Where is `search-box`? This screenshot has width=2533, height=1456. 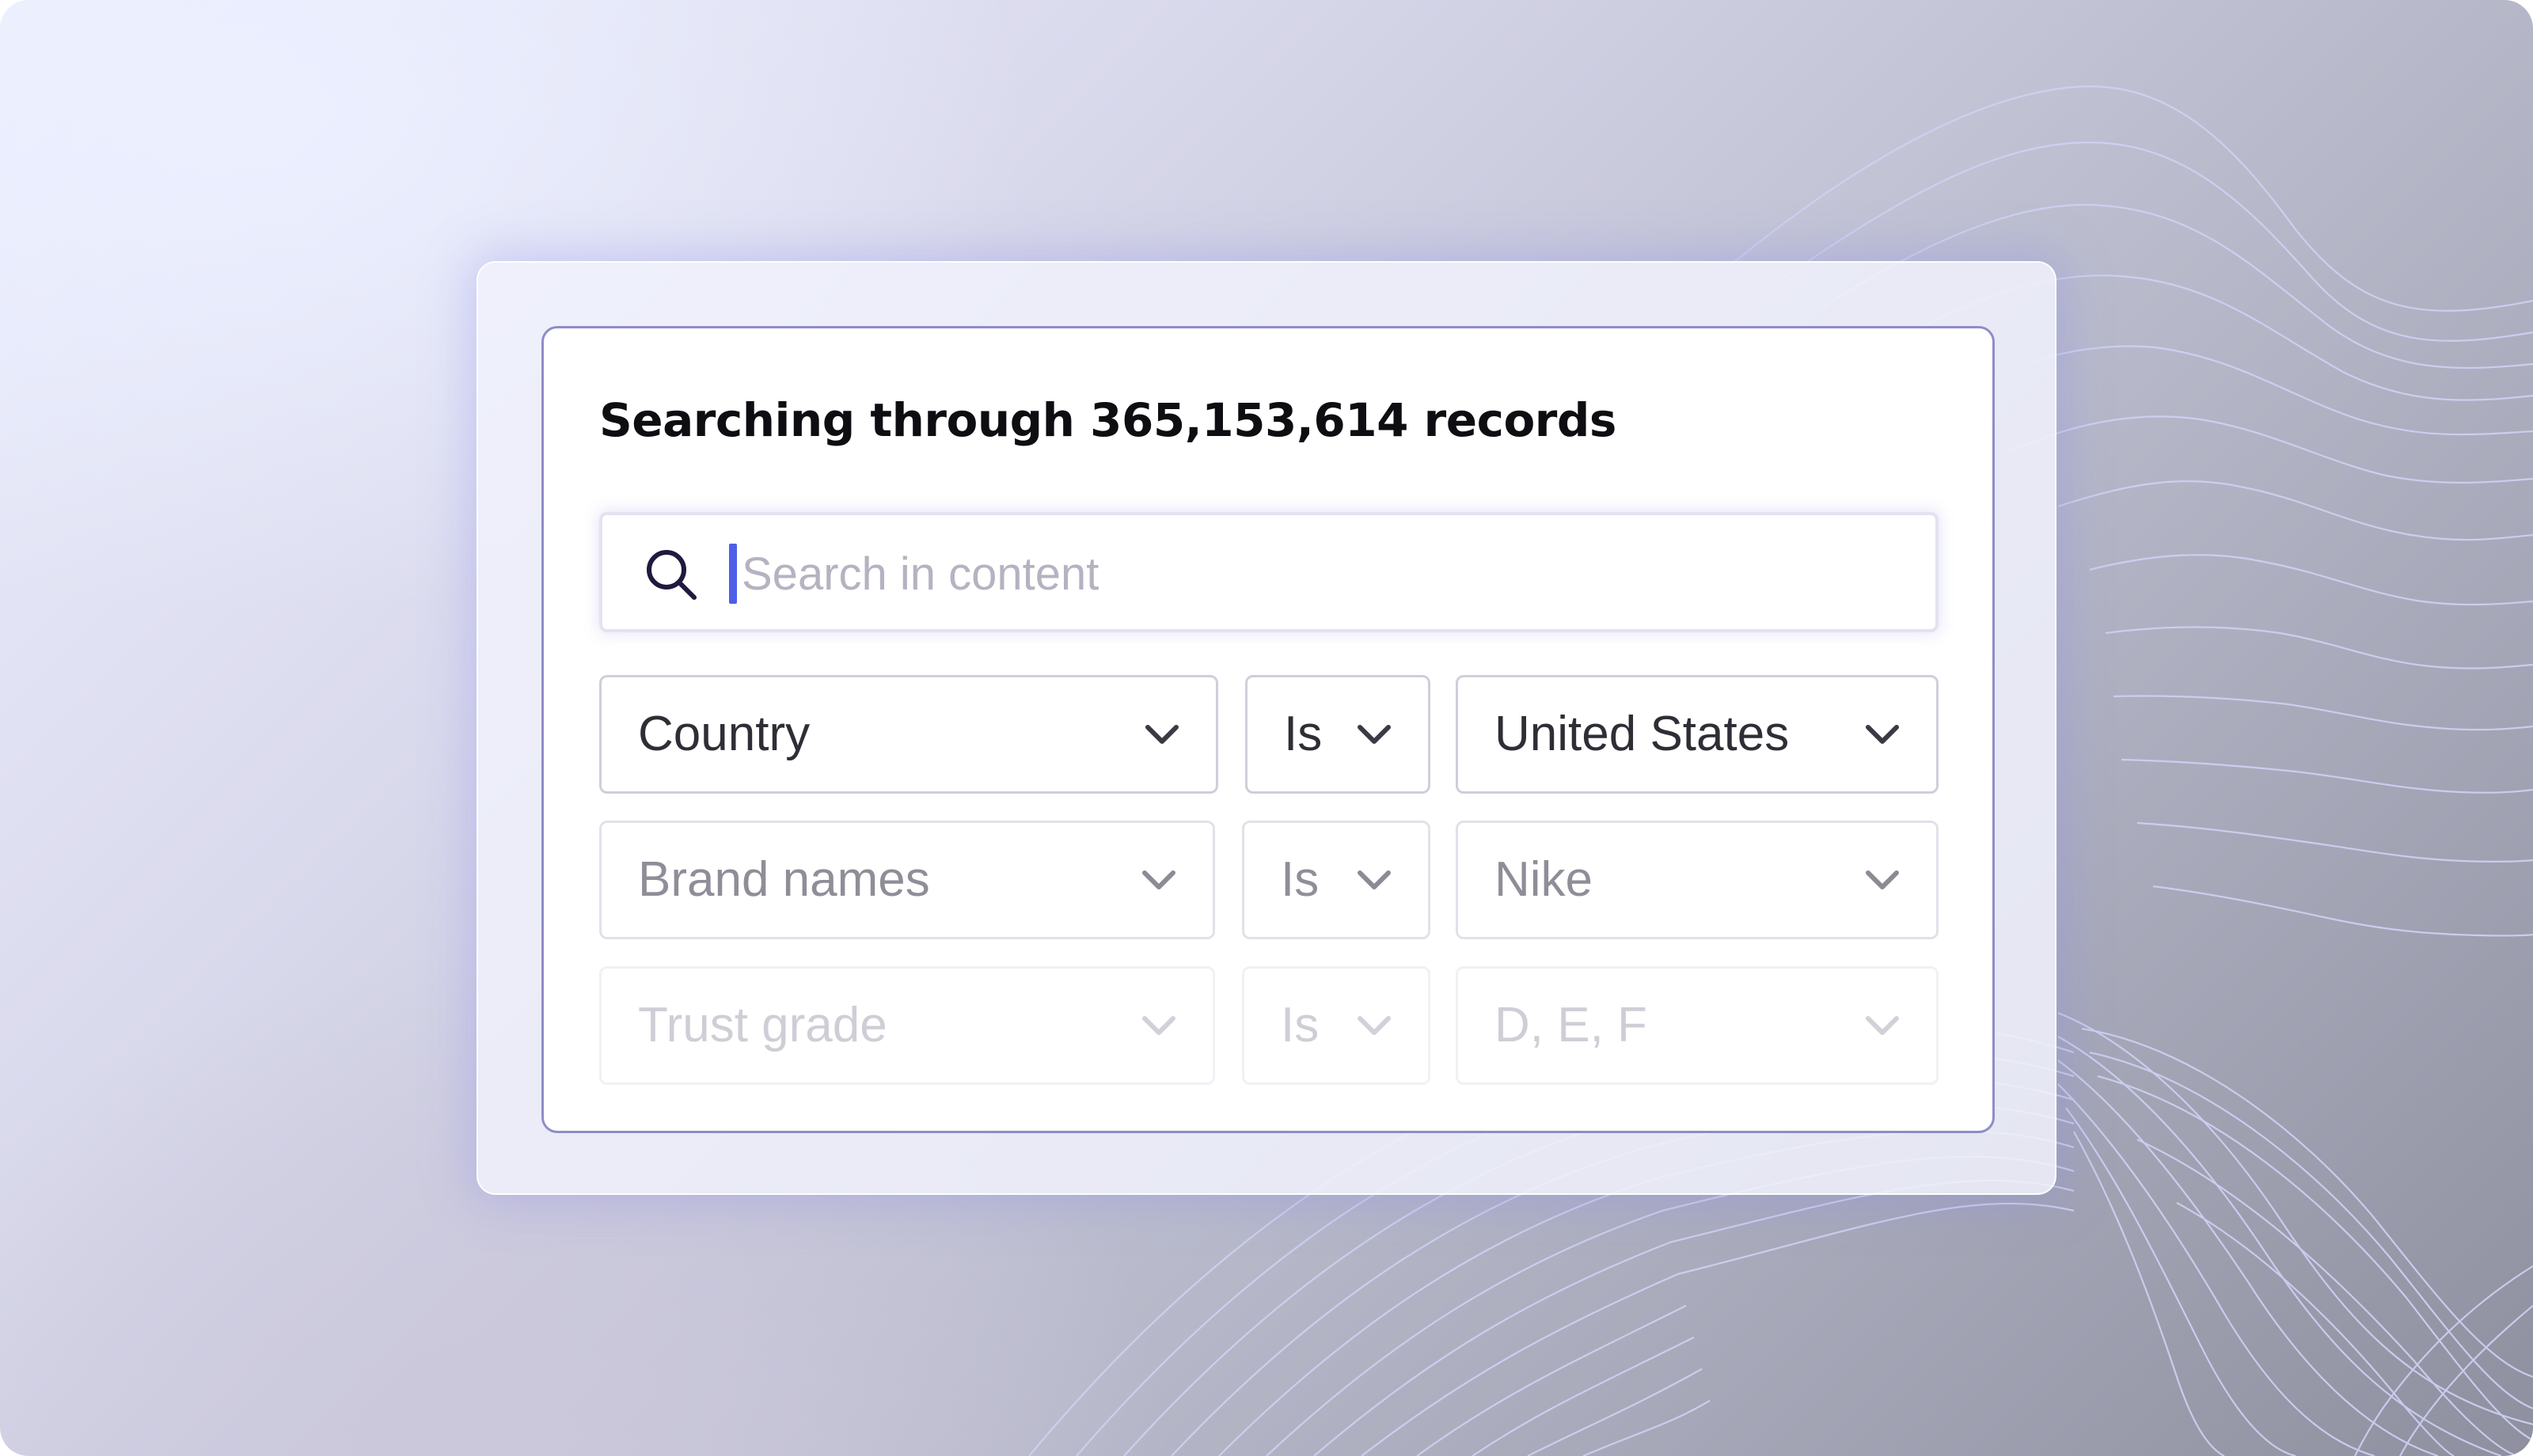 search-box is located at coordinates (1269, 572).